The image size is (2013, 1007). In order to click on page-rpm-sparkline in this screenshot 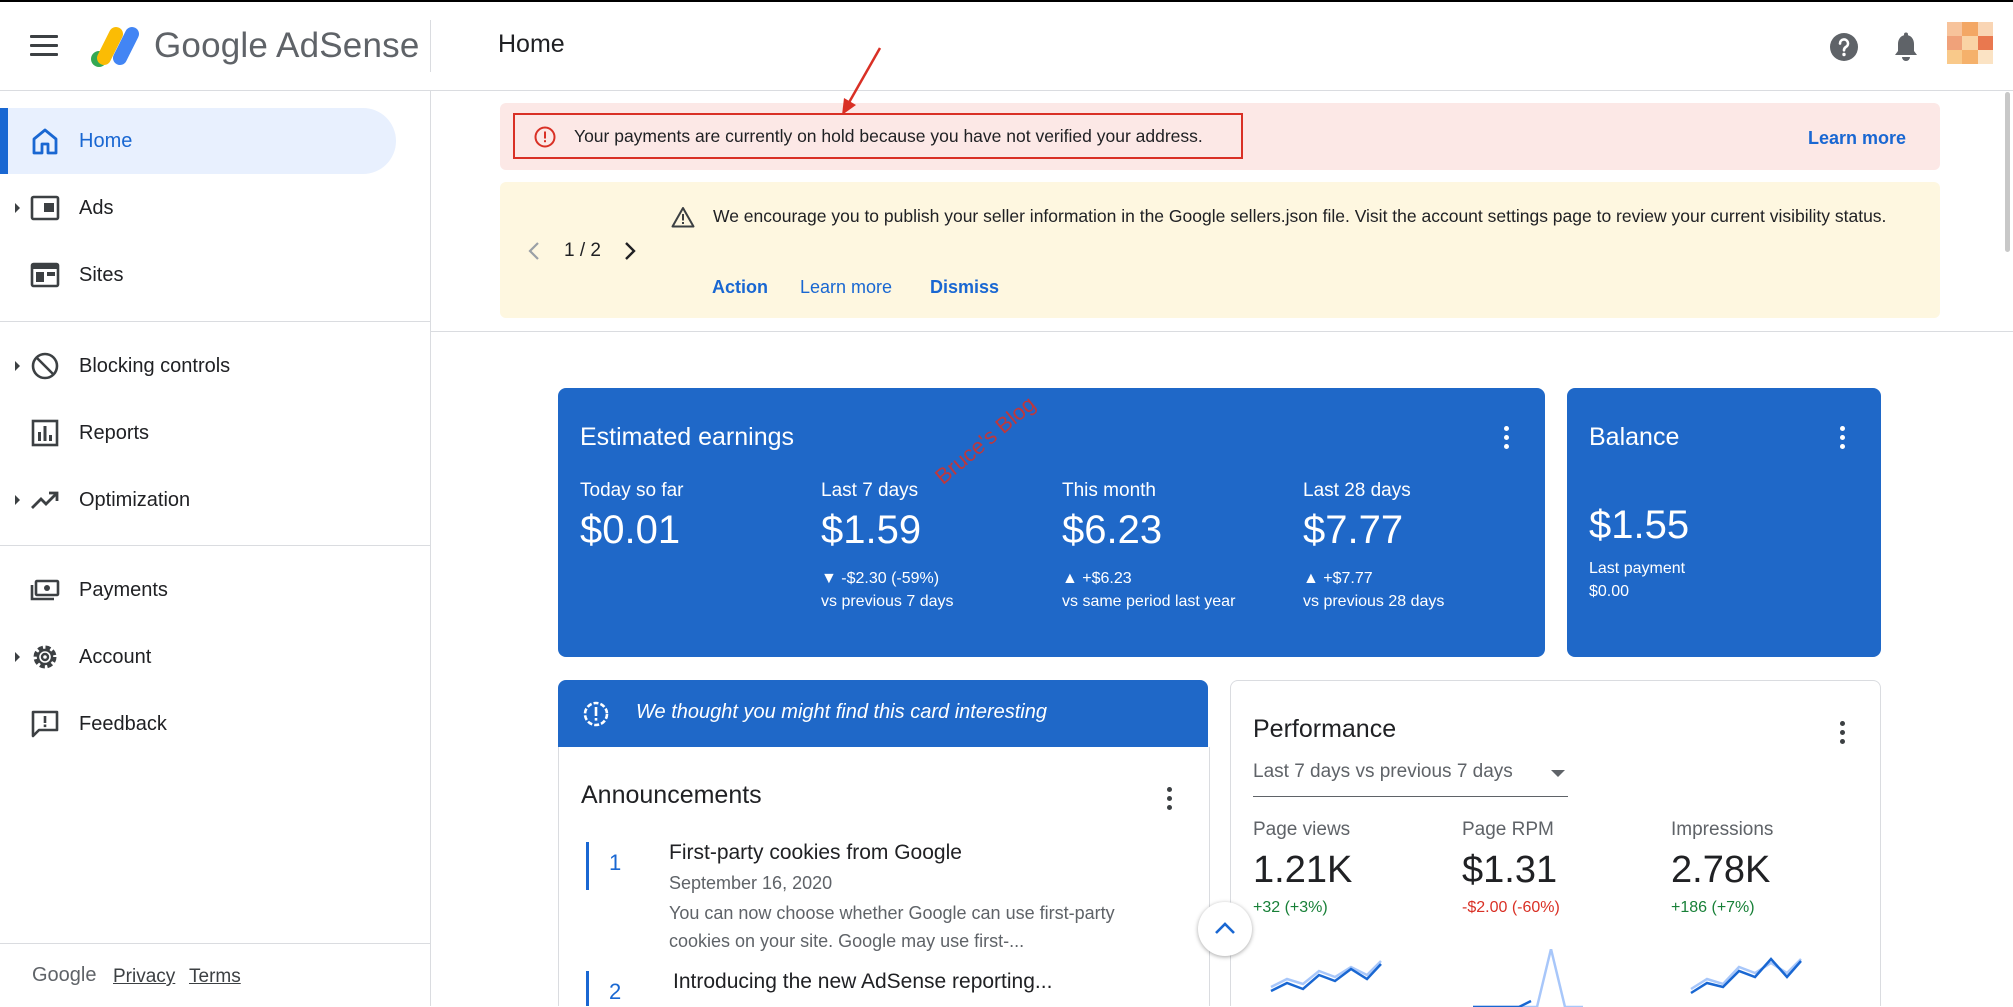, I will do `click(1528, 978)`.